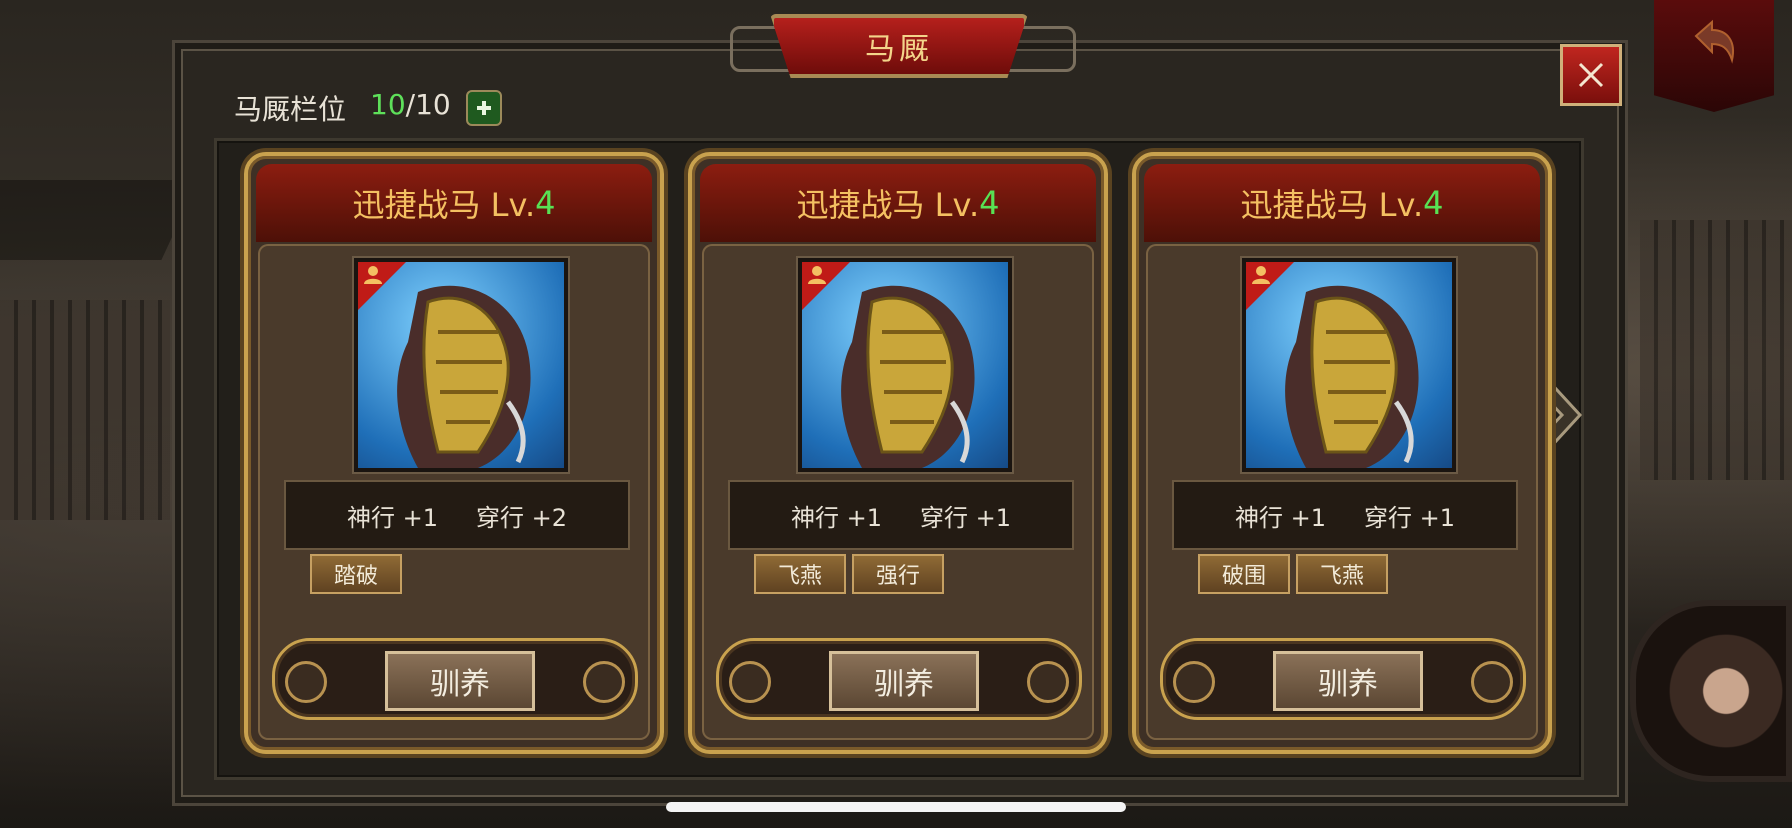 The image size is (1792, 828). Describe the element at coordinates (896, 807) in the screenshot. I see `home-indicator` at that location.